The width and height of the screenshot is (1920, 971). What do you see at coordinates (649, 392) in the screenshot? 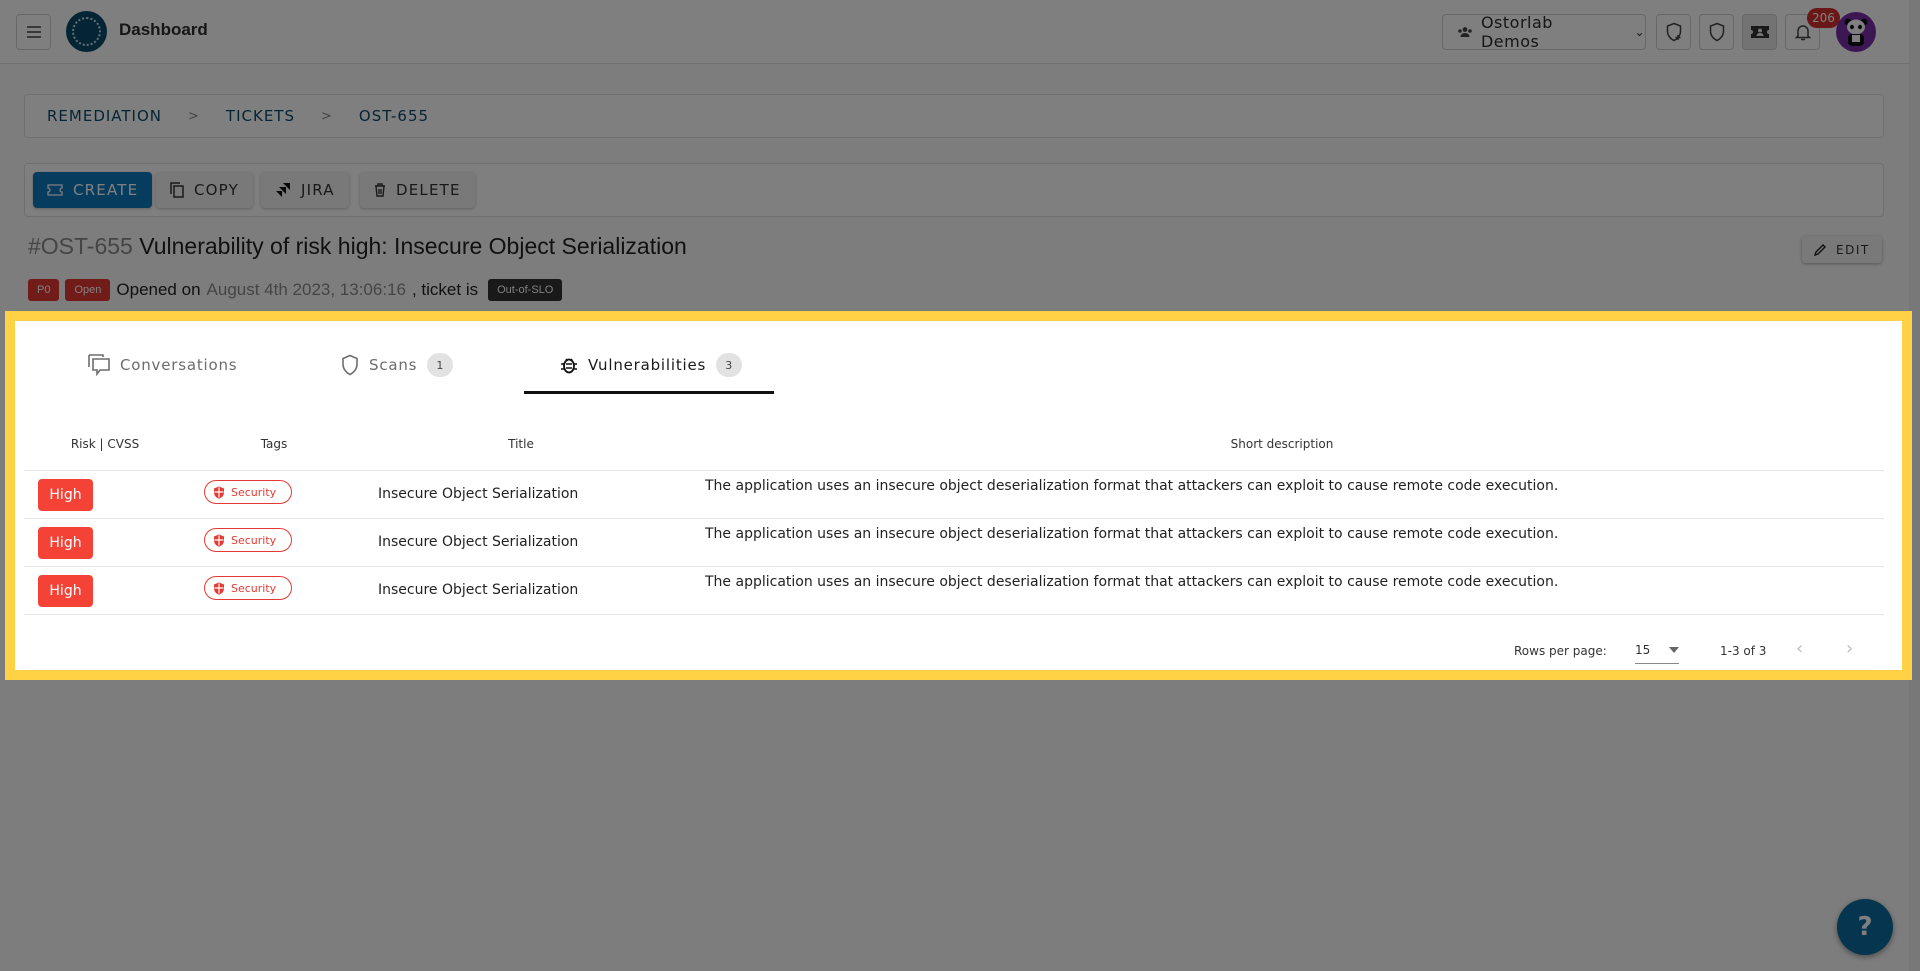
I see `active-tab-indicator` at bounding box center [649, 392].